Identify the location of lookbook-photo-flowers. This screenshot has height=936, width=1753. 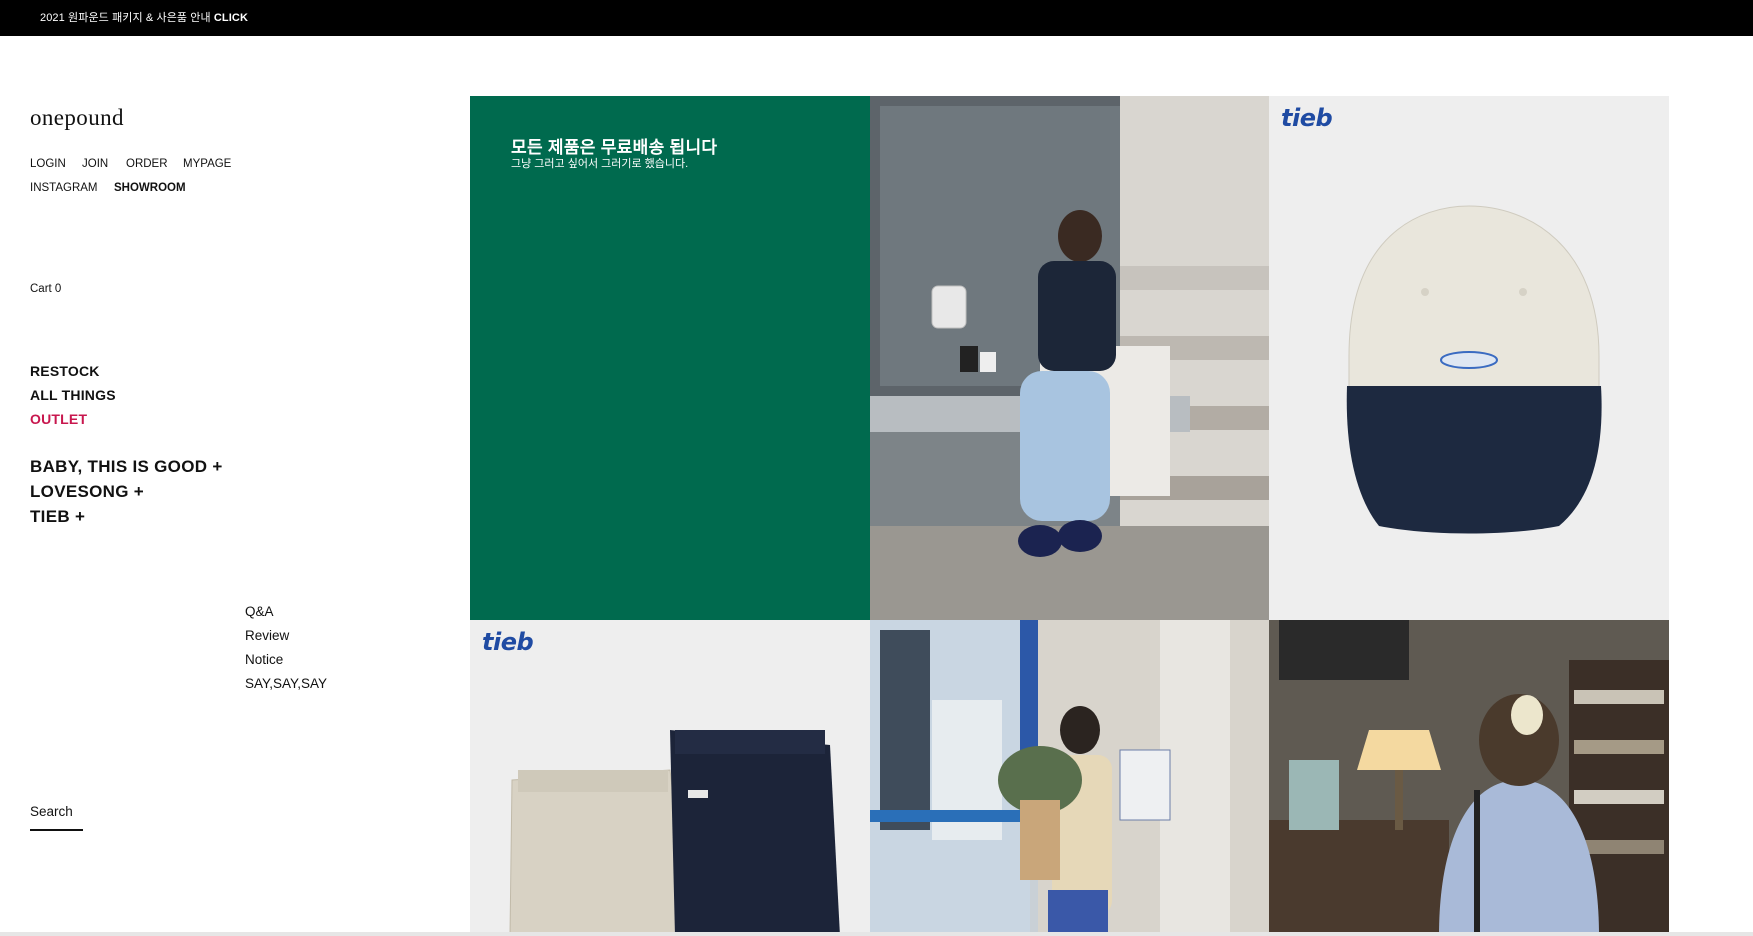
(1069, 778).